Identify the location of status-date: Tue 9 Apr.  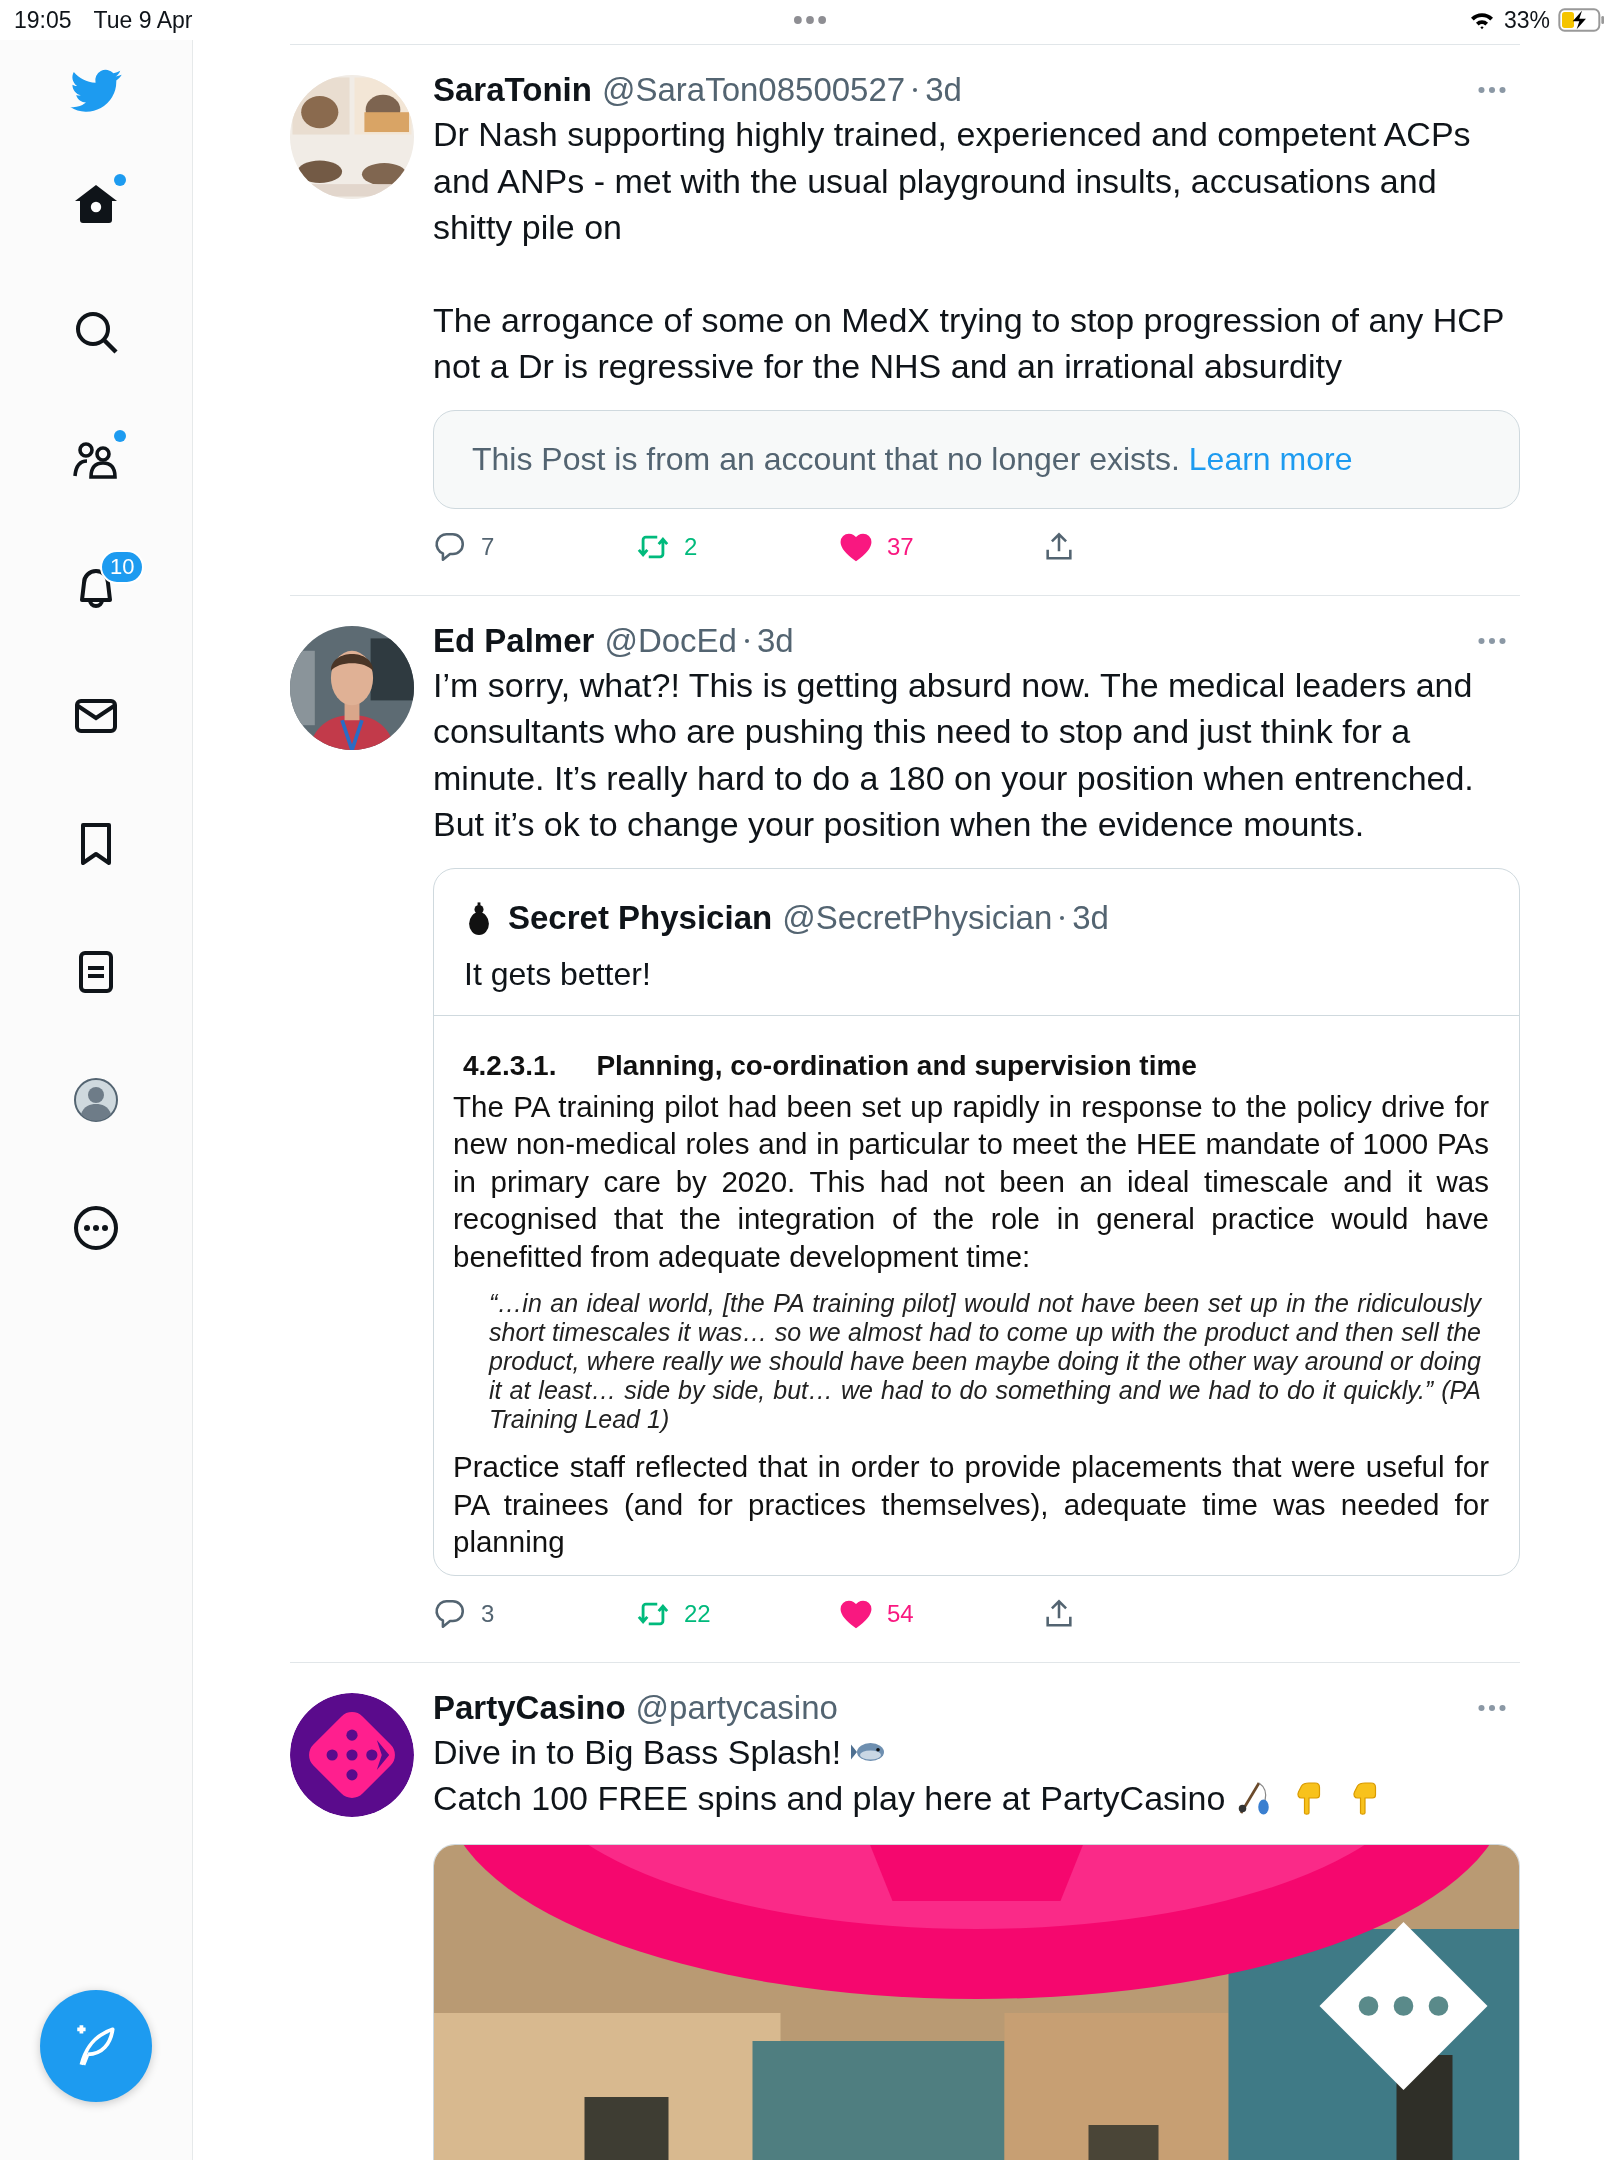
(143, 20).